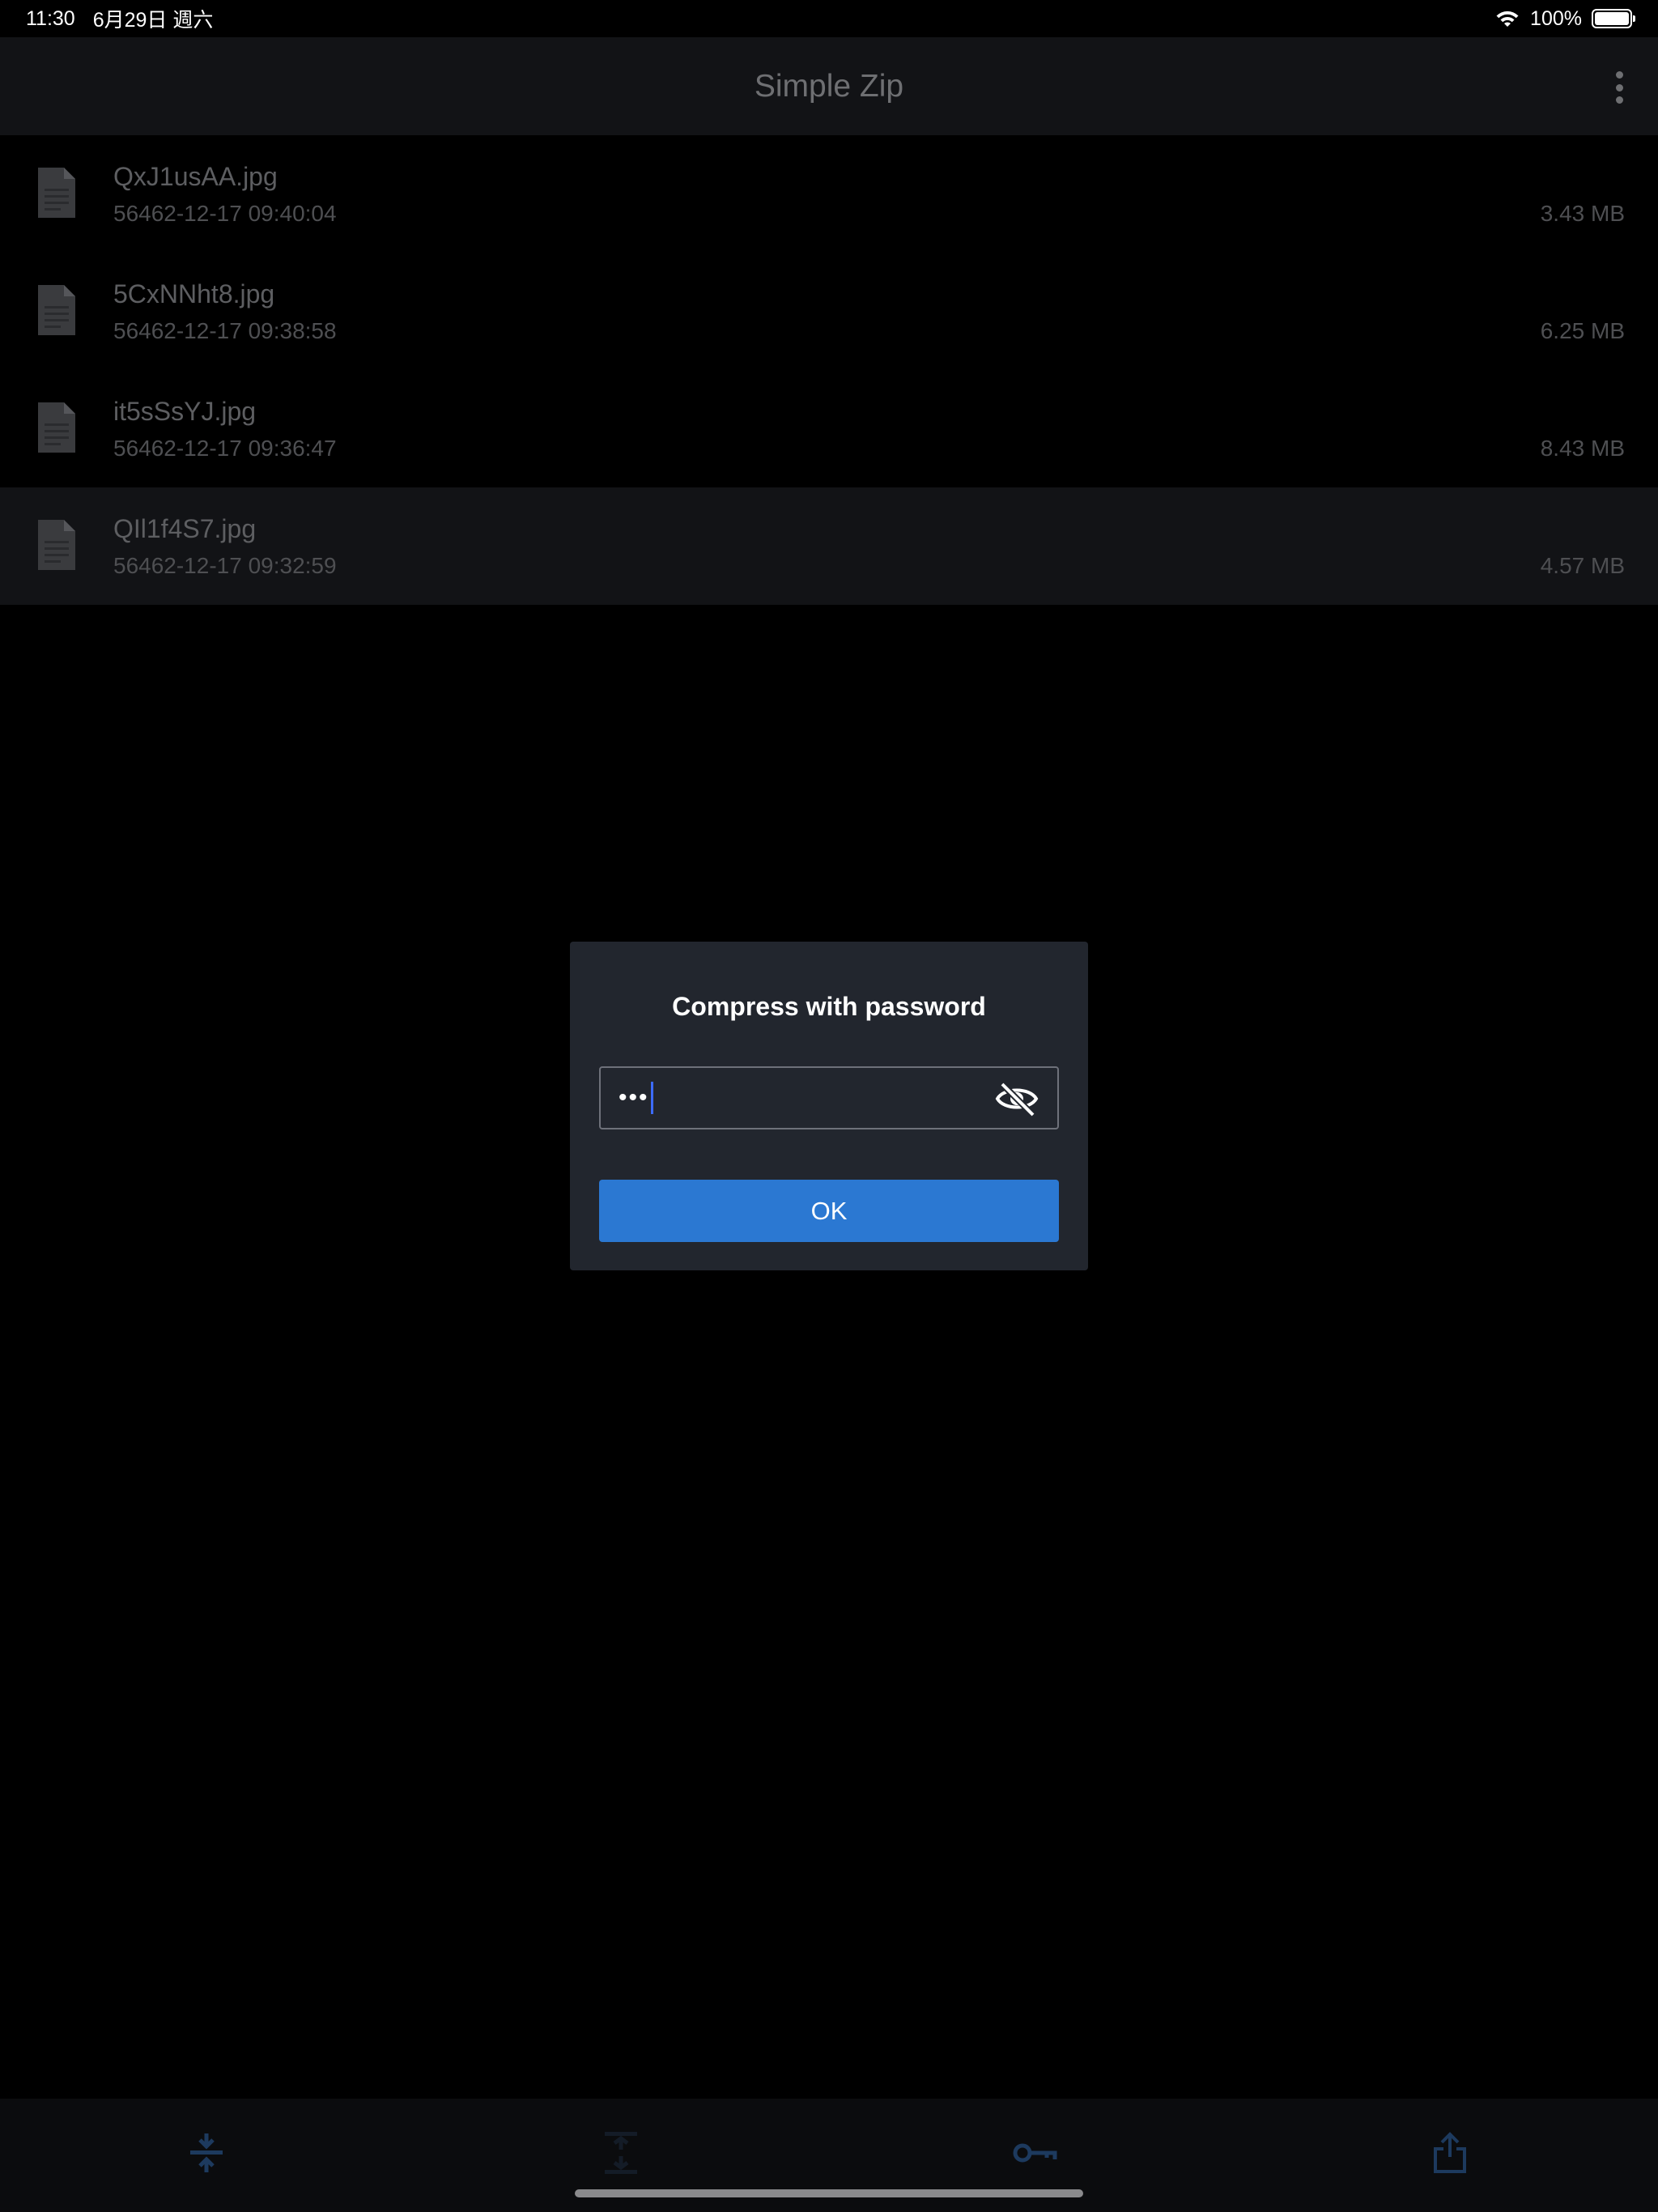 This screenshot has height=2212, width=1658. Describe the element at coordinates (1582, 213) in the screenshot. I see `file-size: 3.43 MB` at that location.